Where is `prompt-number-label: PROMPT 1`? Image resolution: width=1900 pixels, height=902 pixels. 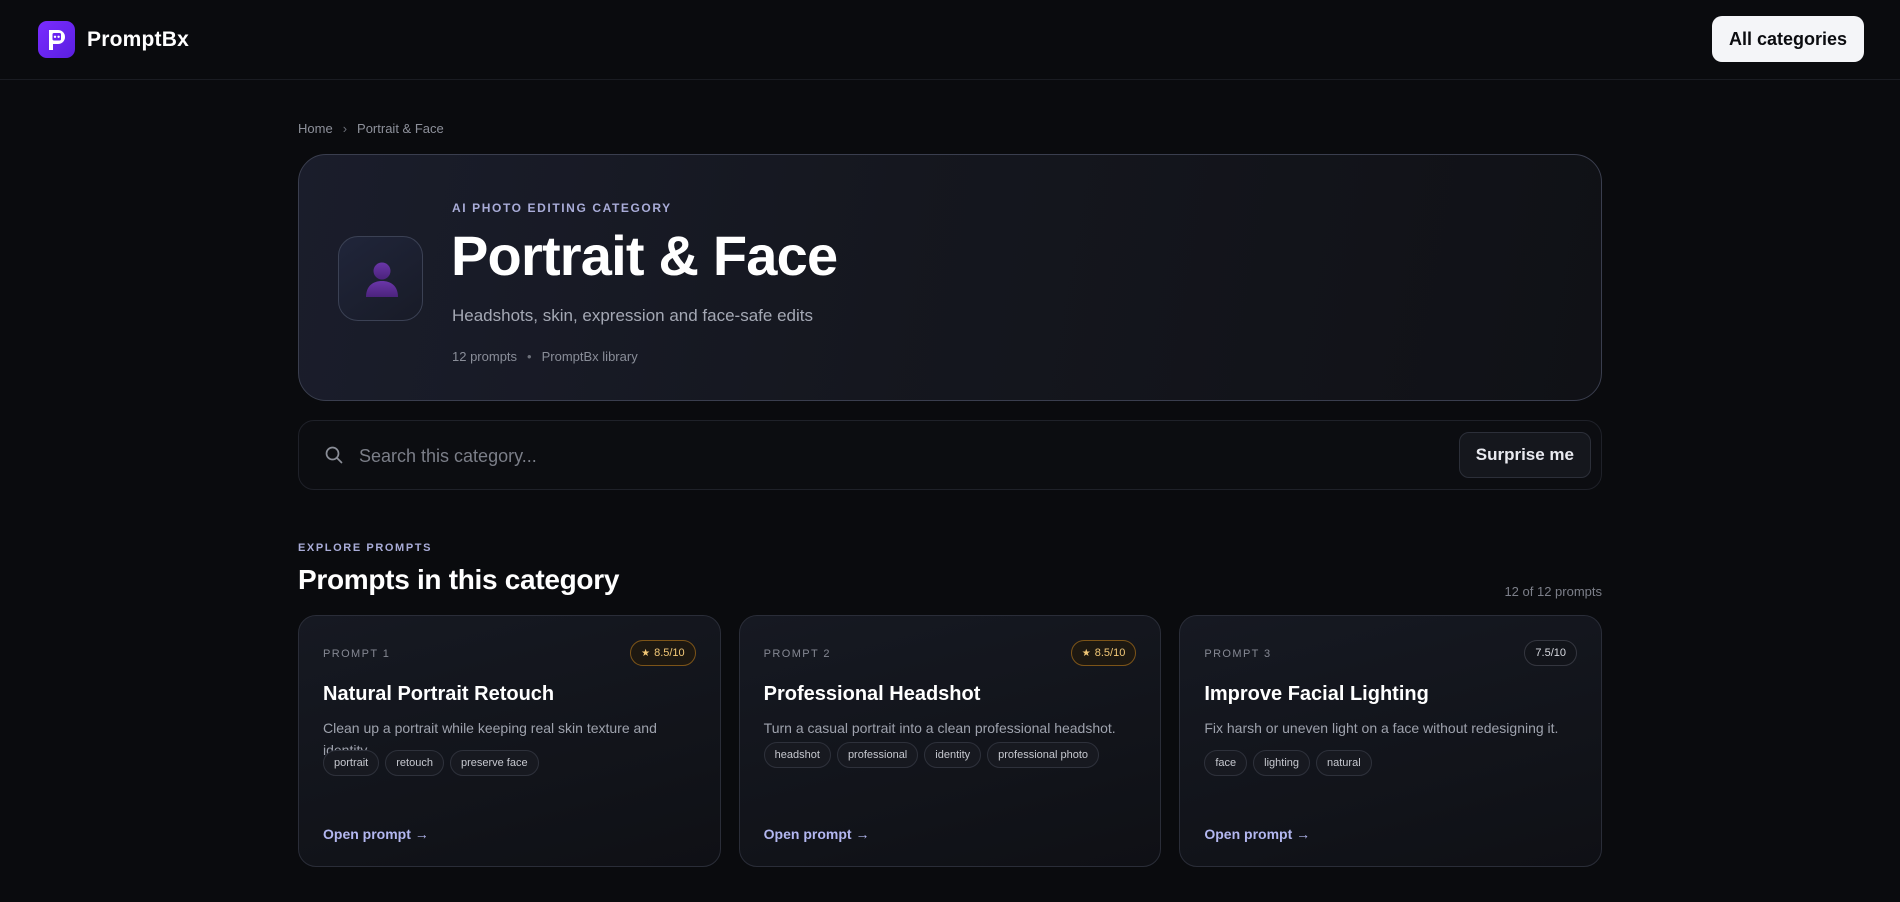
prompt-number-label: PROMPT 1 is located at coordinates (357, 654).